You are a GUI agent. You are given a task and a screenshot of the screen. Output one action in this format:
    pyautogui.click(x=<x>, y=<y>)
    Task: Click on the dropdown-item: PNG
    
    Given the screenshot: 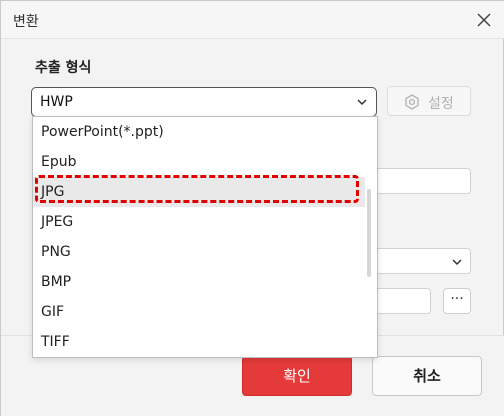 What is the action you would take?
    pyautogui.click(x=199, y=252)
    